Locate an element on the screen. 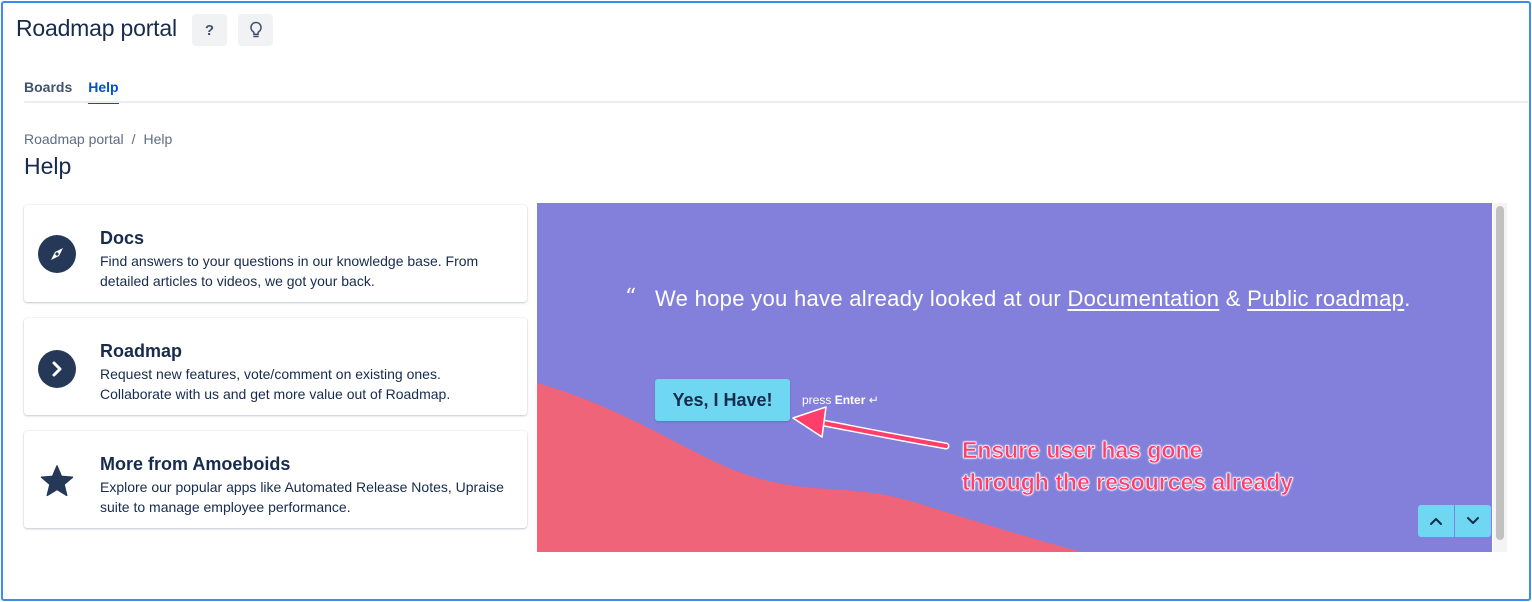 The image size is (1532, 602). quote-mark: “ is located at coordinates (631, 297).